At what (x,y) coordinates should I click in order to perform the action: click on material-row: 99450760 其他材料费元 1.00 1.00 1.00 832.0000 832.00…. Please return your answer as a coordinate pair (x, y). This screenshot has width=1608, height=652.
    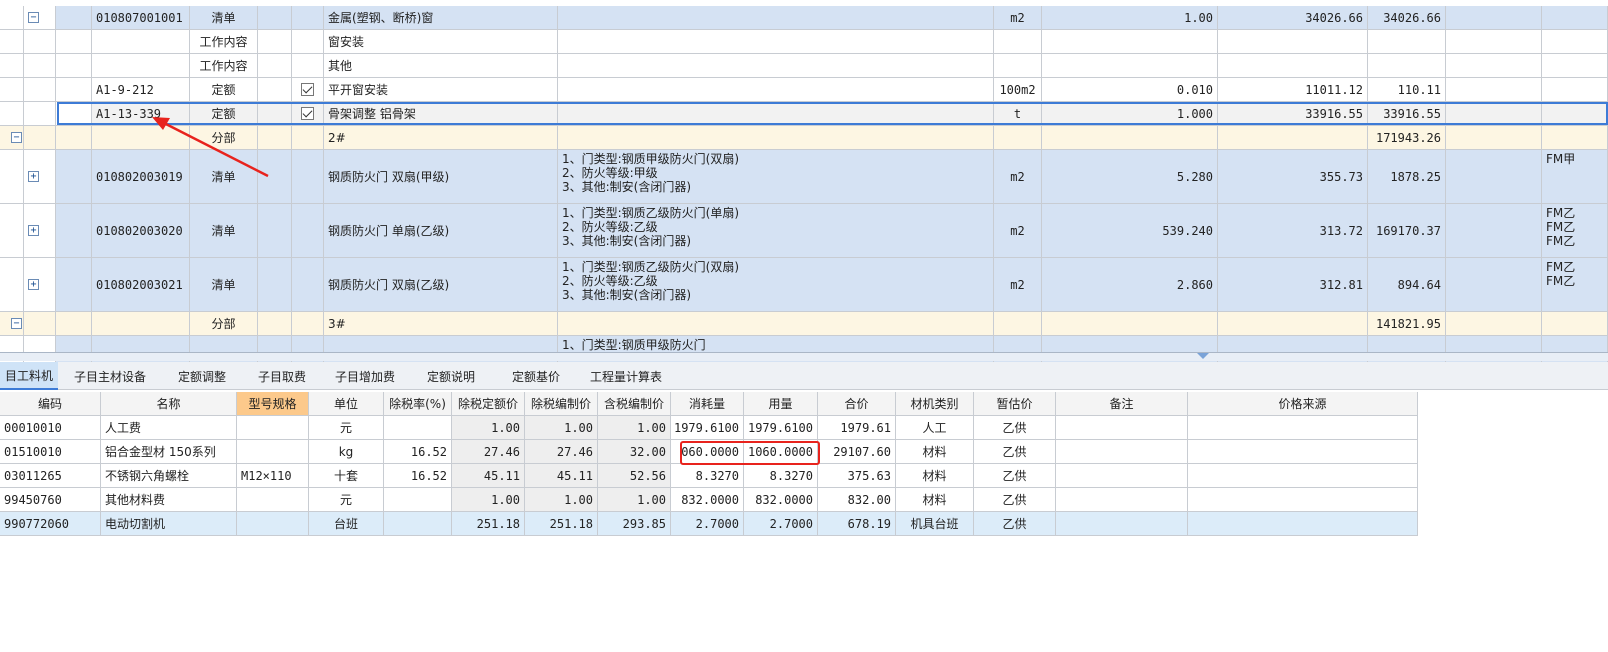
    Looking at the image, I should click on (709, 500).